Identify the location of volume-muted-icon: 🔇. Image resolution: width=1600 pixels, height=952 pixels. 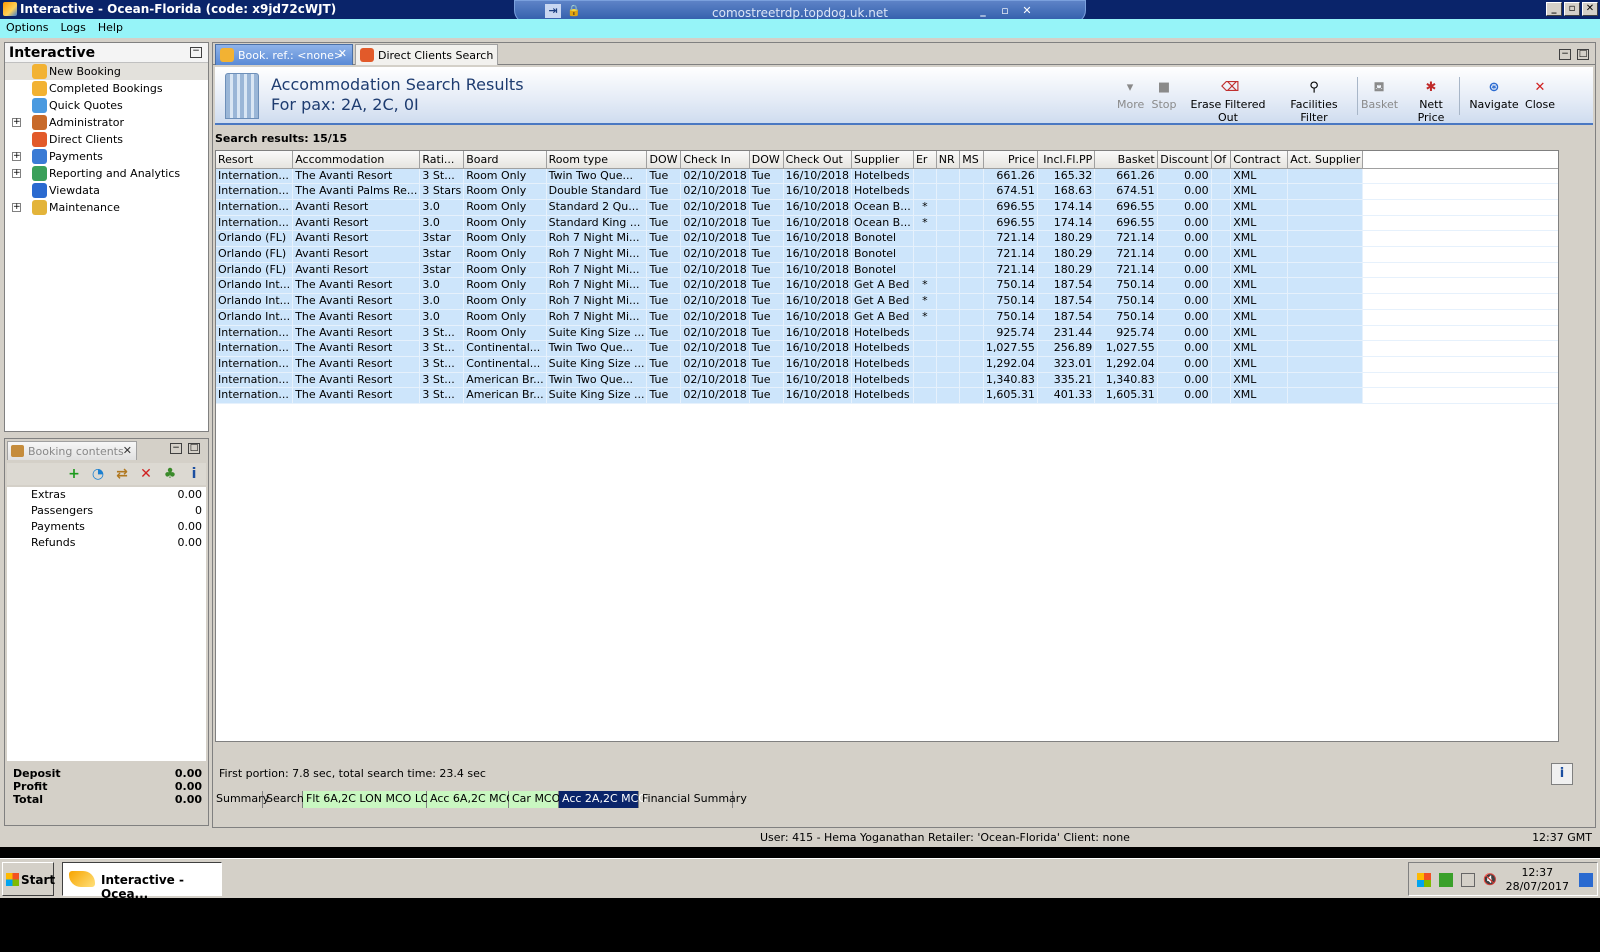
(1490, 880).